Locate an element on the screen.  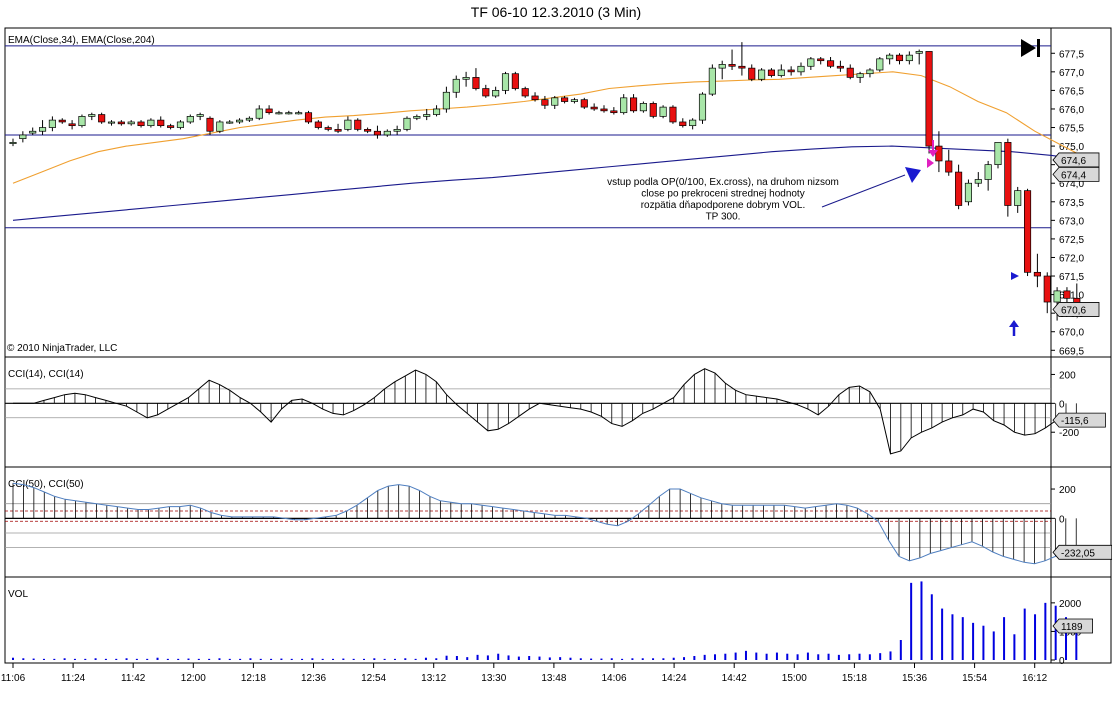
y-tick-label: 673,5 is located at coordinates (1071, 203).